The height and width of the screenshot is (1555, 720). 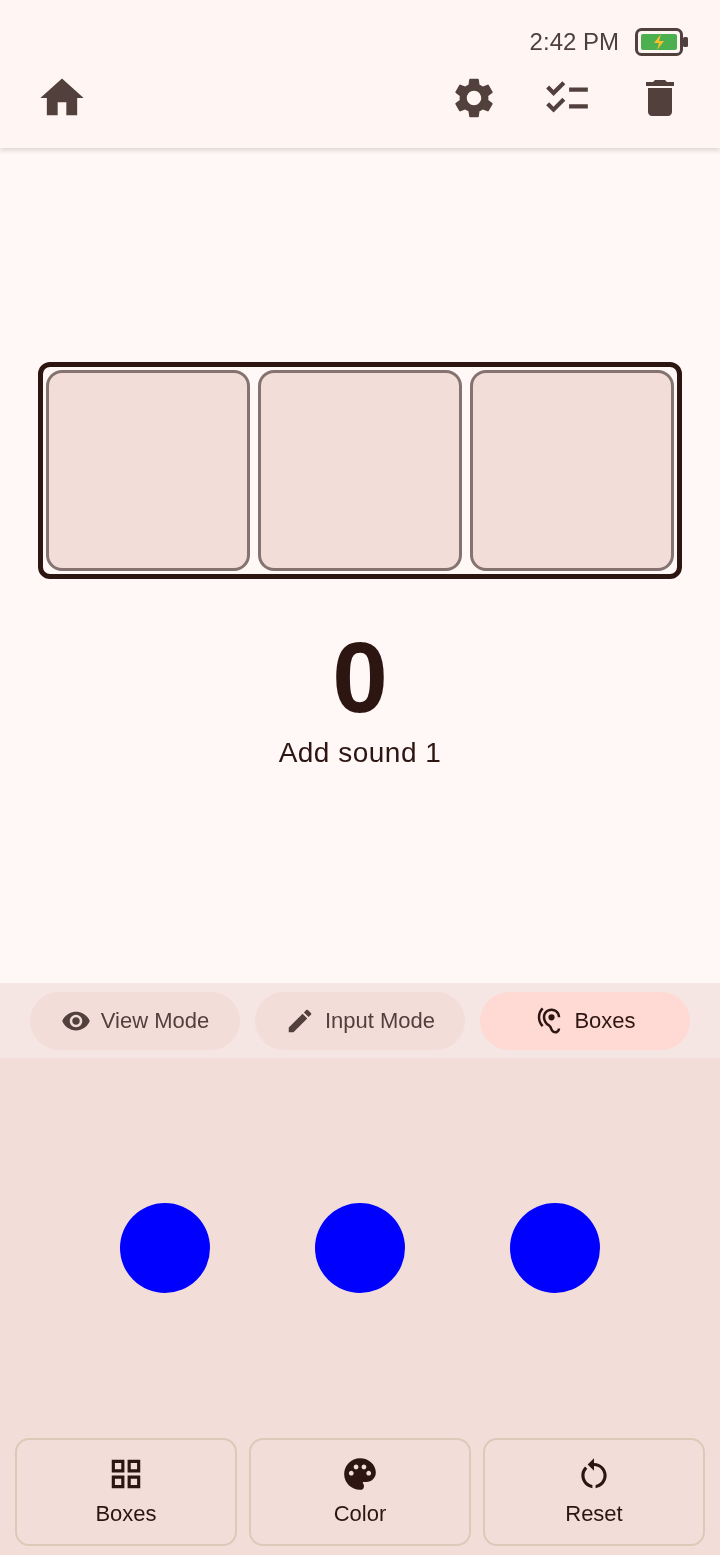 I want to click on action-button: Reset, so click(x=594, y=1492).